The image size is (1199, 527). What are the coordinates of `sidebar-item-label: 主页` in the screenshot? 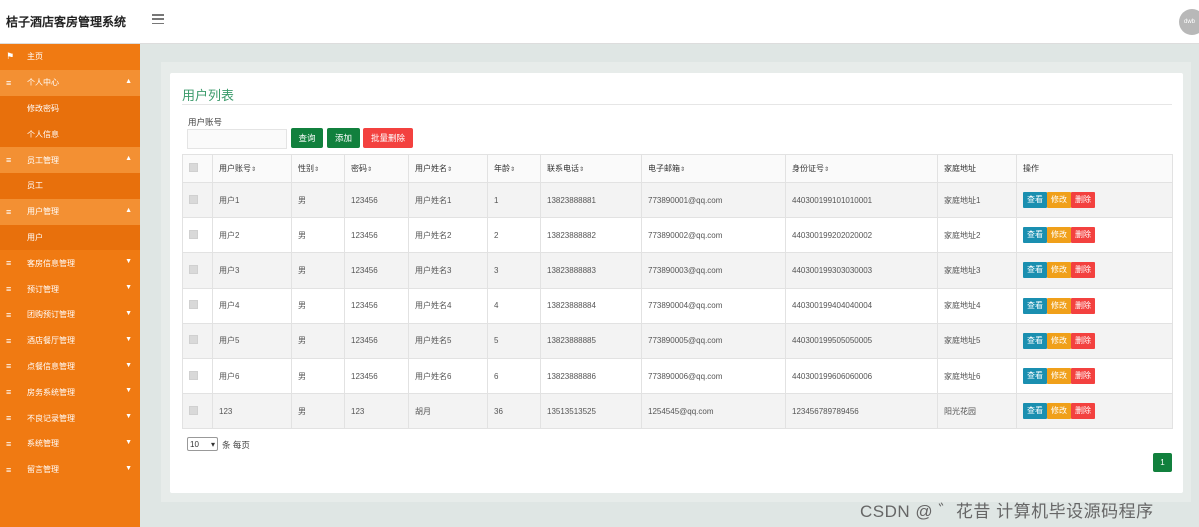 It's located at (35, 57).